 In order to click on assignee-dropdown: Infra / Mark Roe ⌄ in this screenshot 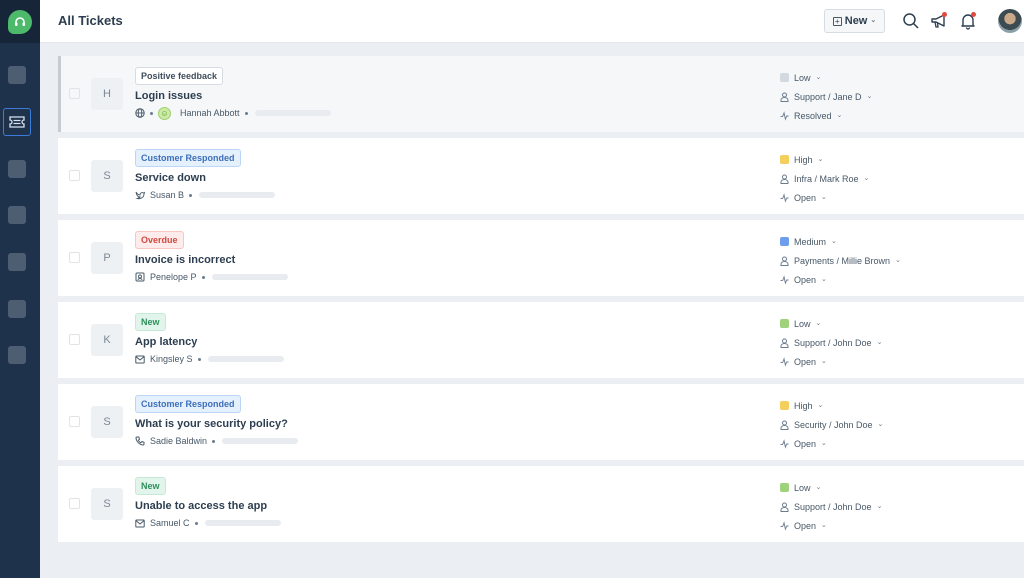, I will do `click(824, 178)`.